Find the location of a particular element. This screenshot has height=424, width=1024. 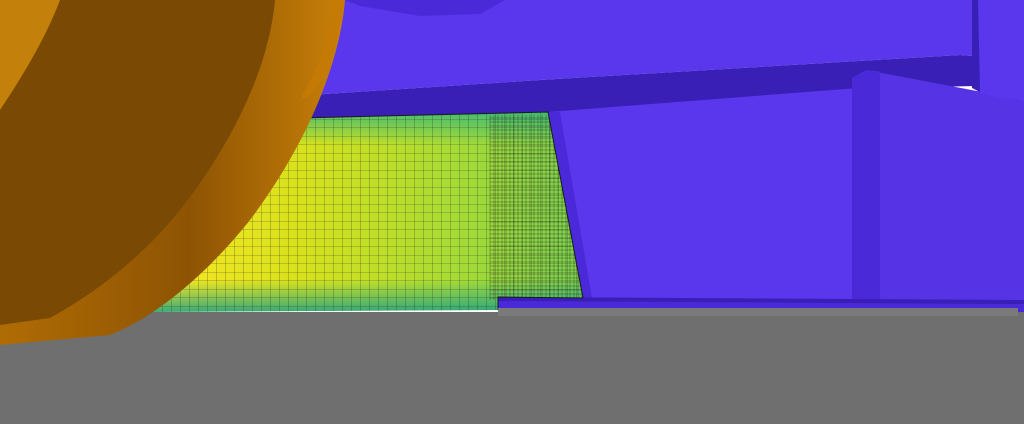

vertical-pillar-face is located at coordinates (945, 195).